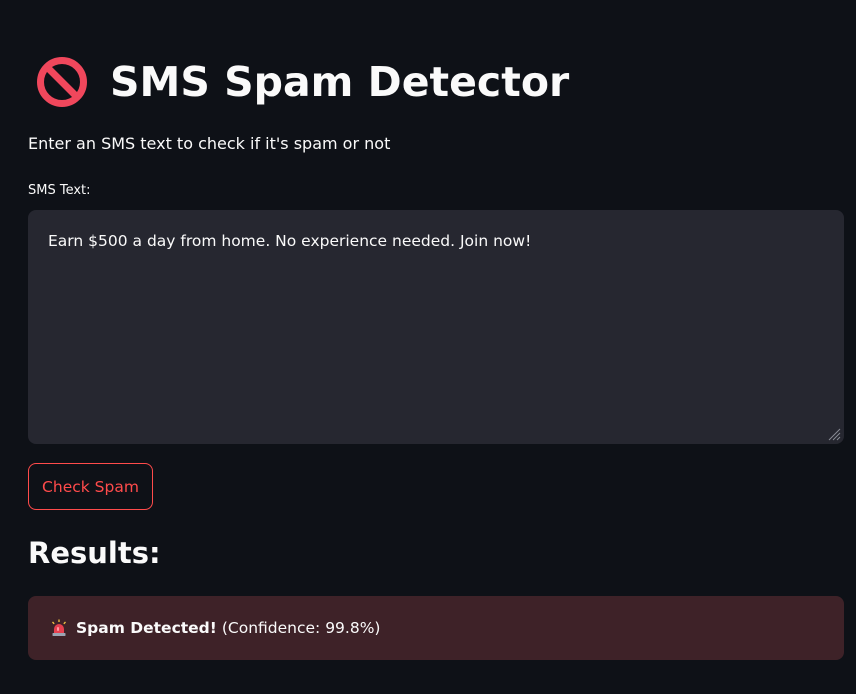 Image resolution: width=856 pixels, height=694 pixels. What do you see at coordinates (340, 82) in the screenshot?
I see `page-title: SMS Spam Detector` at bounding box center [340, 82].